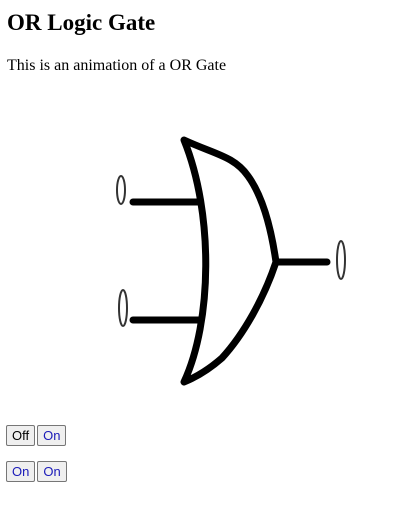  I want to click on input-b-controls: On On, so click(37, 472).